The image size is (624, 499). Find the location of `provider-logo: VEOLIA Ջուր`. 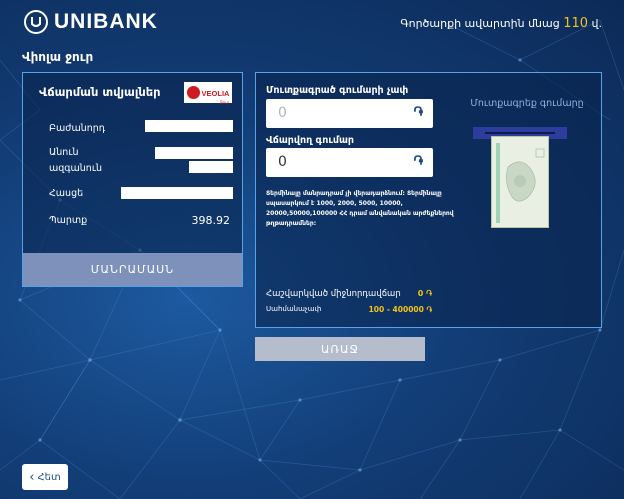

provider-logo: VEOLIA Ջուր is located at coordinates (208, 93).